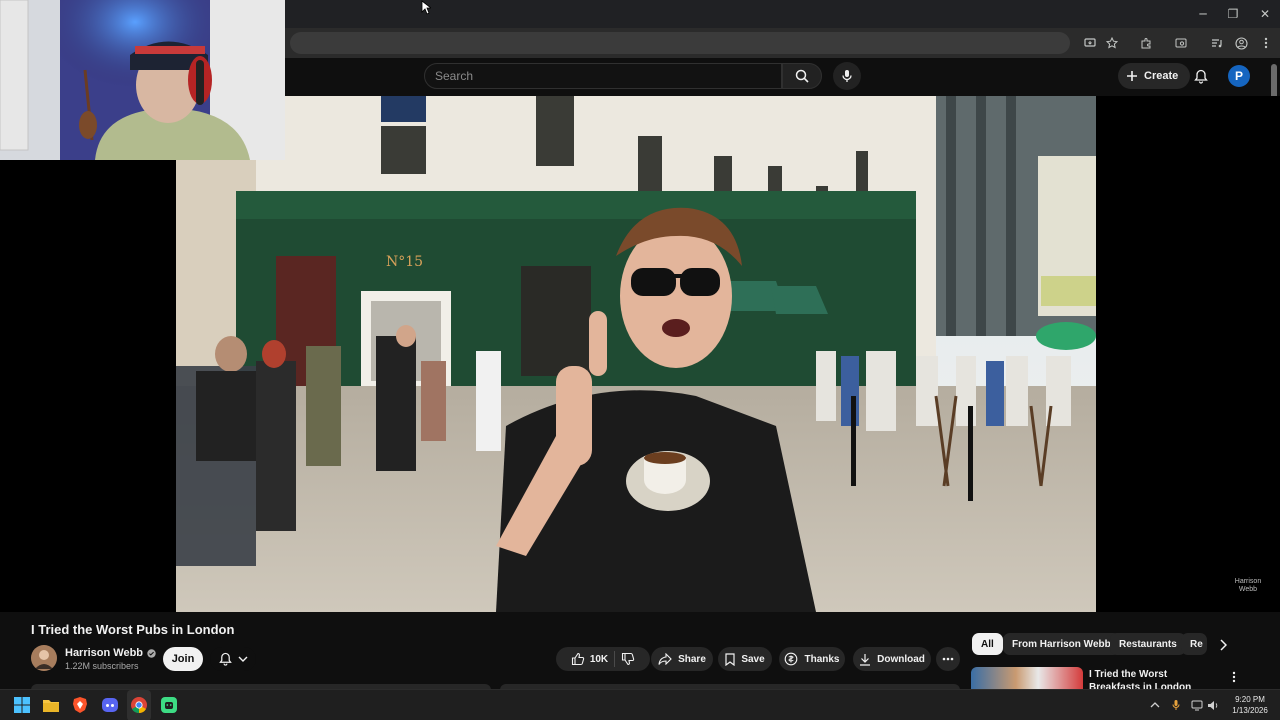 The width and height of the screenshot is (1280, 720). Describe the element at coordinates (44, 658) in the screenshot. I see `channel-avatar` at that location.